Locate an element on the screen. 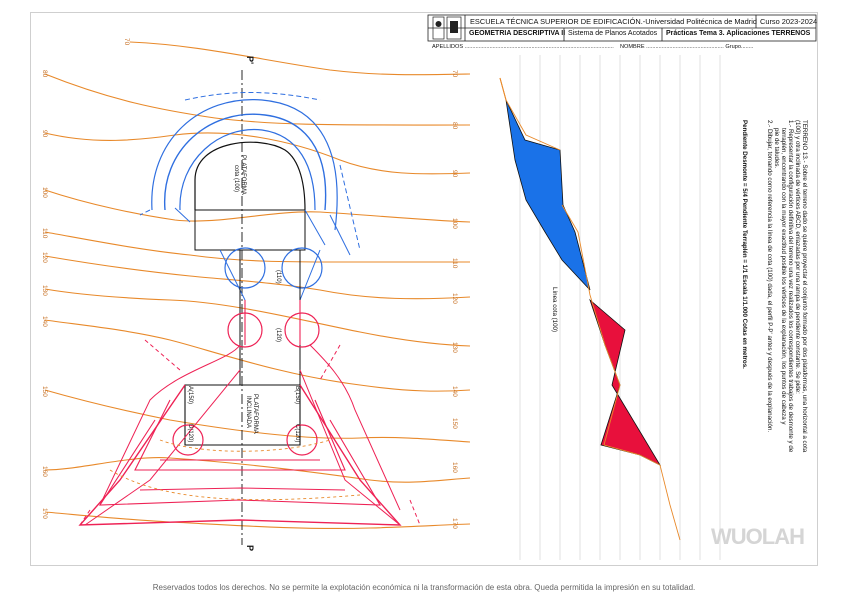 Image resolution: width=848 pixels, height=599 pixels. contour-label-right: 110 is located at coordinates (454, 263).